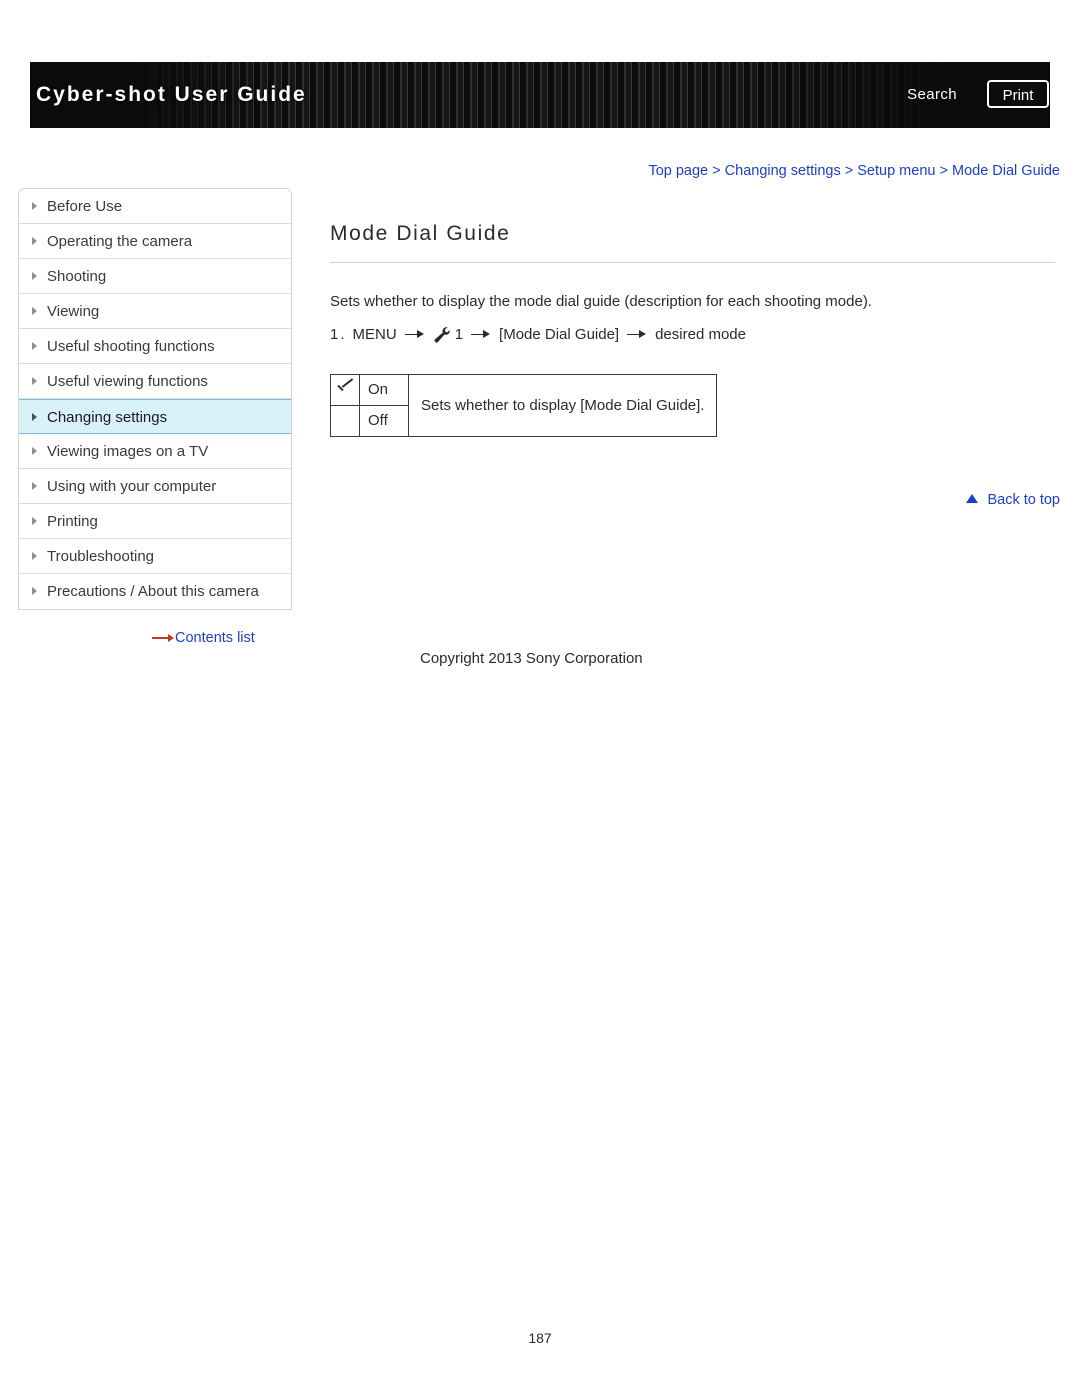  I want to click on sidebar-item-changing-settings: Changing settings, so click(155, 416).